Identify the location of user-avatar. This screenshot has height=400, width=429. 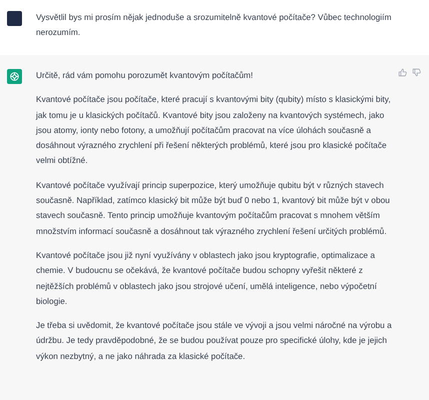
(14, 18).